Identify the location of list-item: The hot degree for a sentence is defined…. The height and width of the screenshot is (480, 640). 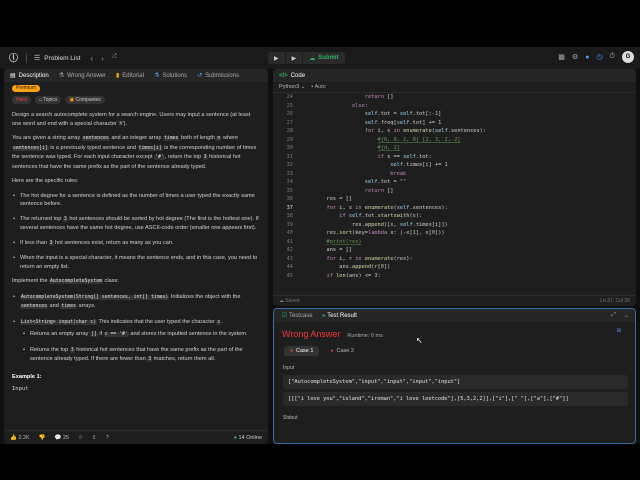
(136, 200).